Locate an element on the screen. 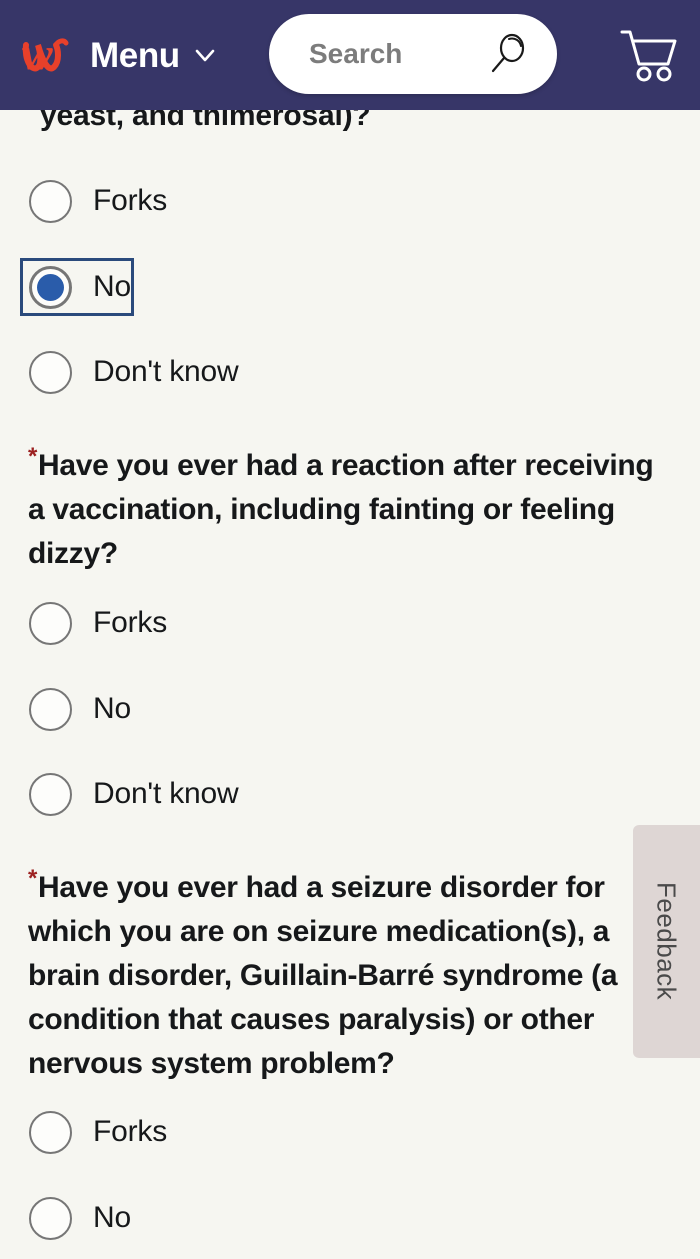 The width and height of the screenshot is (700, 1259). clipped-question-text: yeast, and thimerosal)? is located at coordinates (205, 121).